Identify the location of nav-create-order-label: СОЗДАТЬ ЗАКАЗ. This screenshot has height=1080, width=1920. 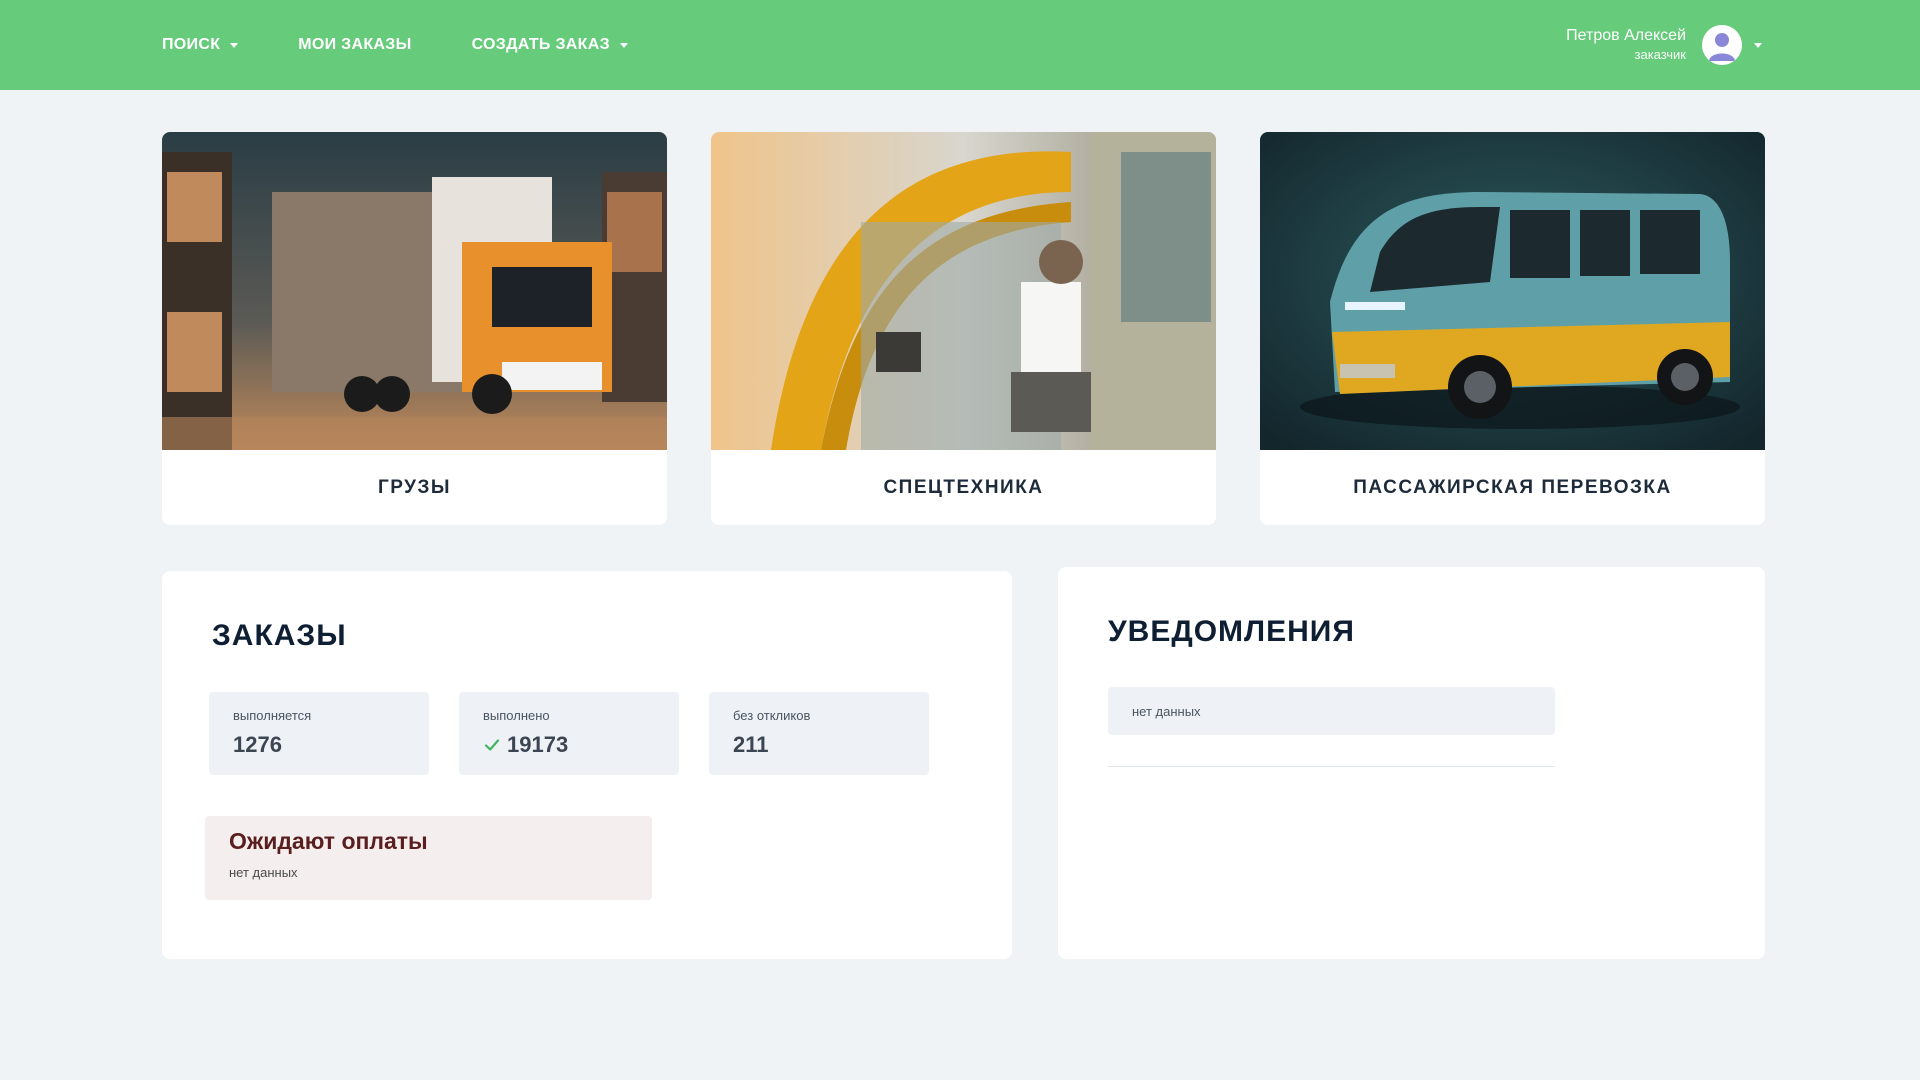
(540, 44).